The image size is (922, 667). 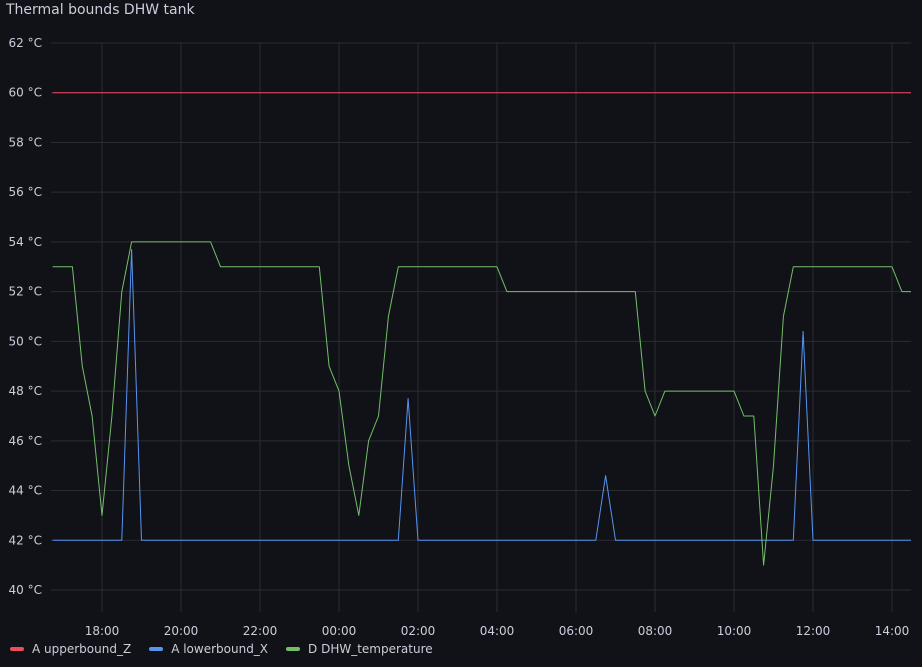 I want to click on legend-item: A upperbound_Z, so click(x=70, y=649).